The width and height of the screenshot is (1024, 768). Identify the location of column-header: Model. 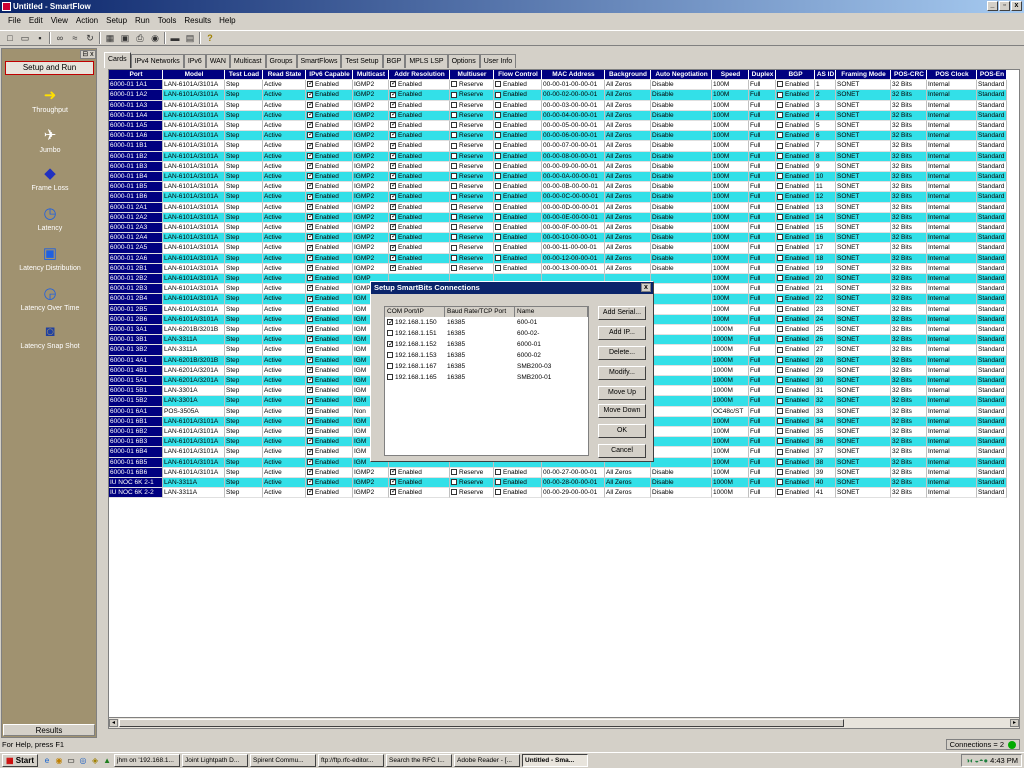
(194, 75).